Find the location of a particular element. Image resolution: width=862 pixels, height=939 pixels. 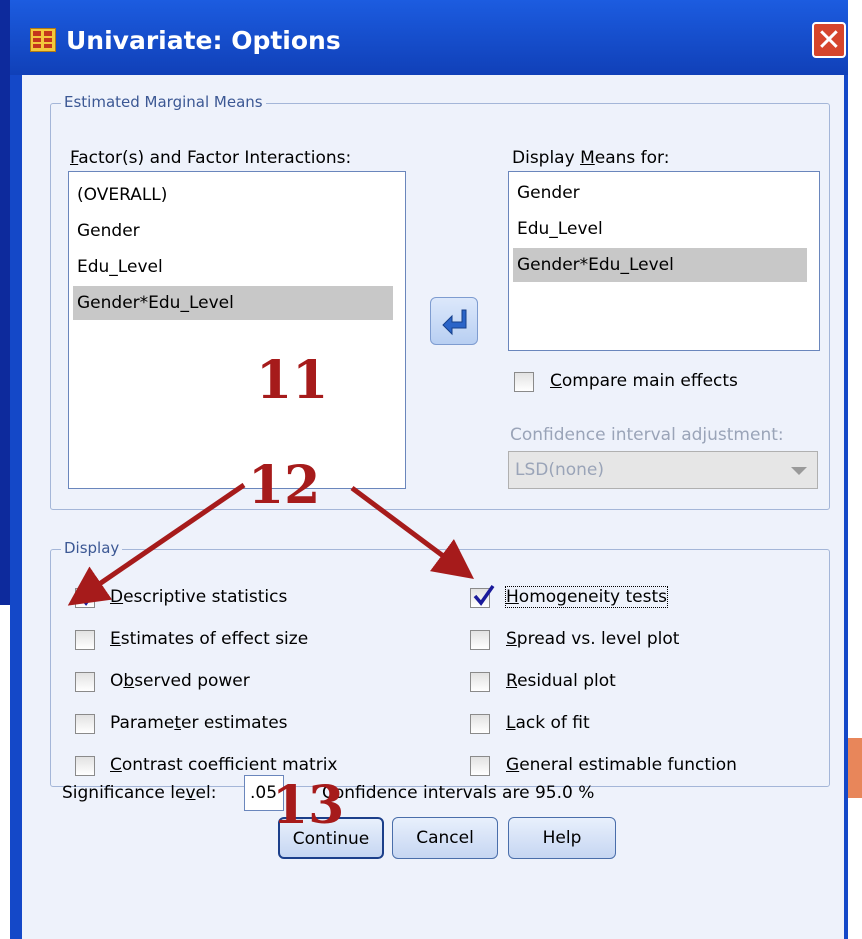

parameter-estimates-checkbox is located at coordinates (85, 724).